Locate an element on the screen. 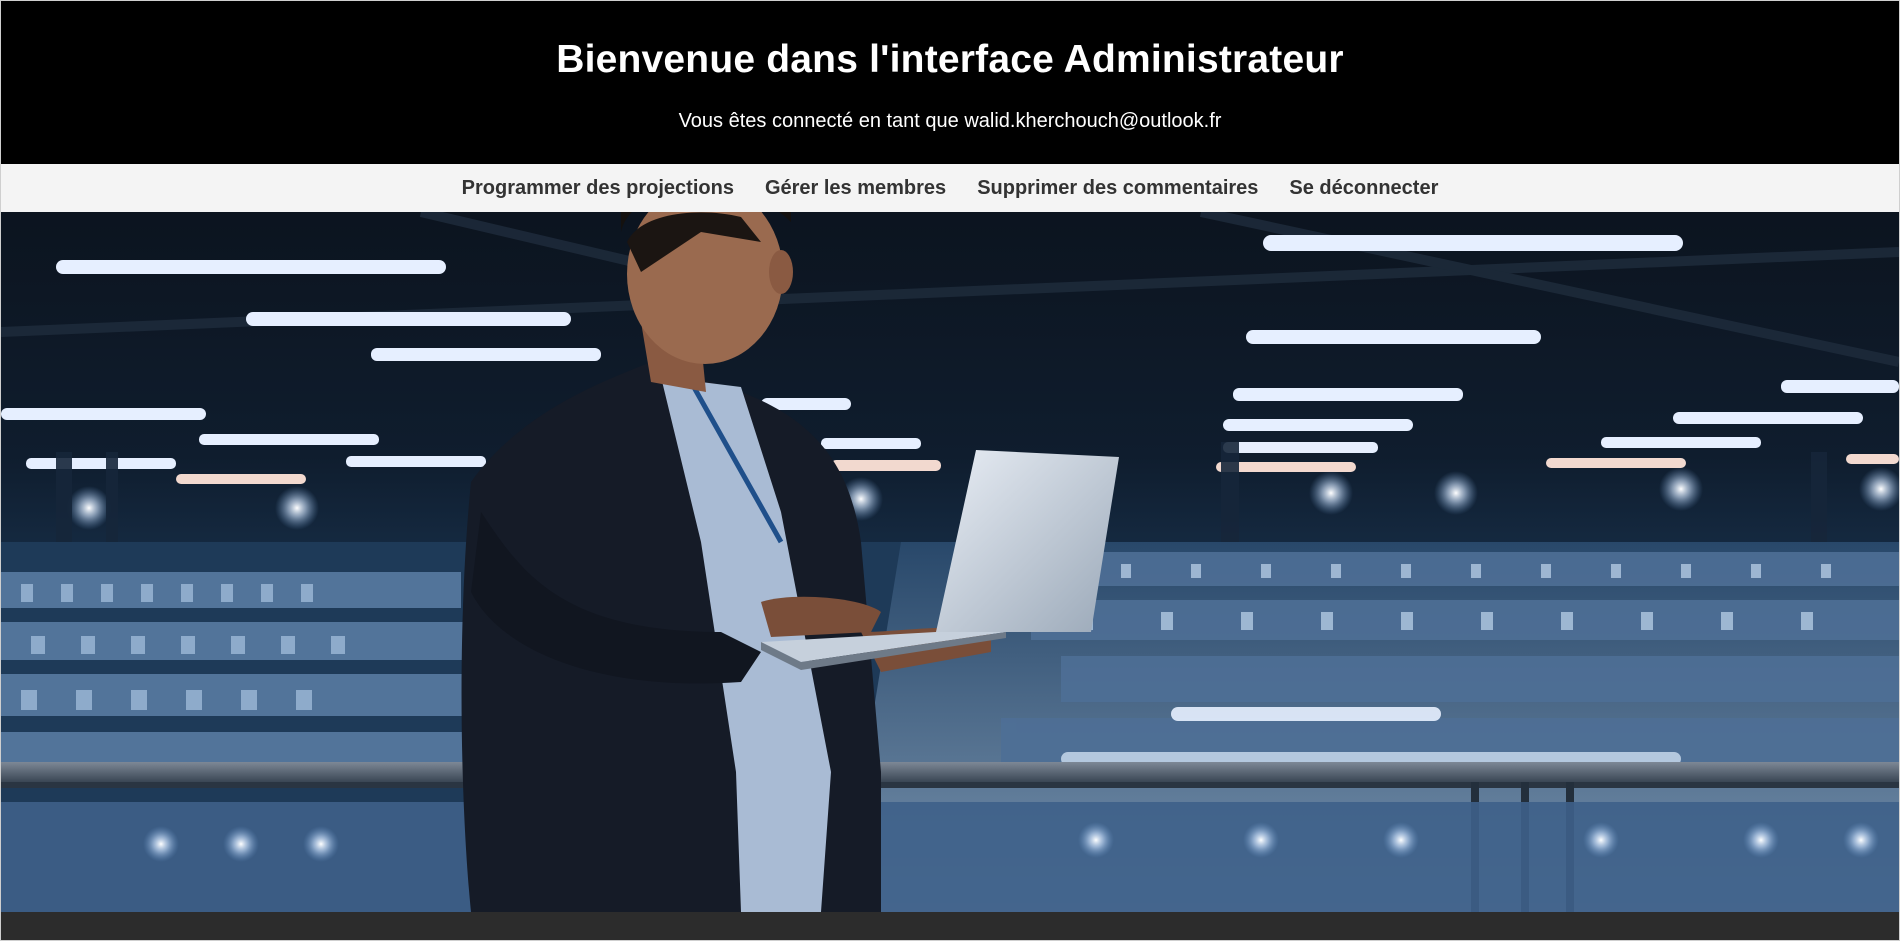 The width and height of the screenshot is (1900, 941). nav-link-logout: Se déconnecter is located at coordinates (1363, 188).